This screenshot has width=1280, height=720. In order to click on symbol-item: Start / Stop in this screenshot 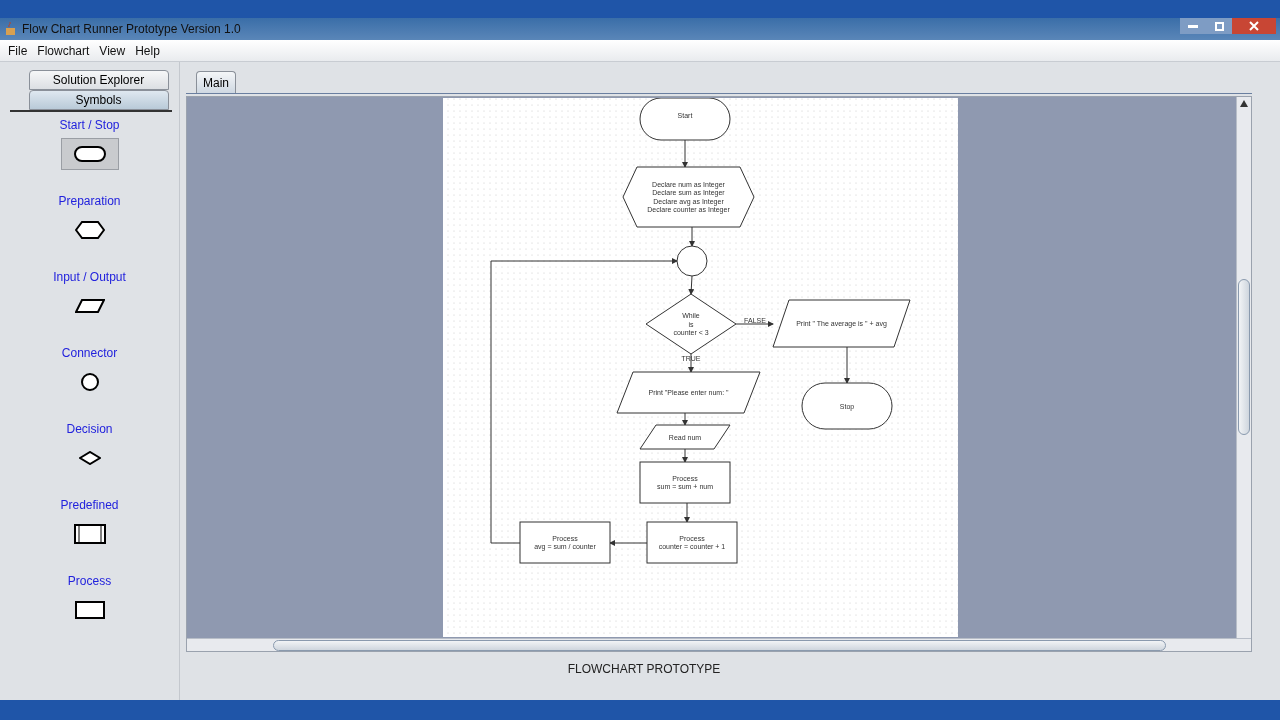, I will do `click(89, 152)`.